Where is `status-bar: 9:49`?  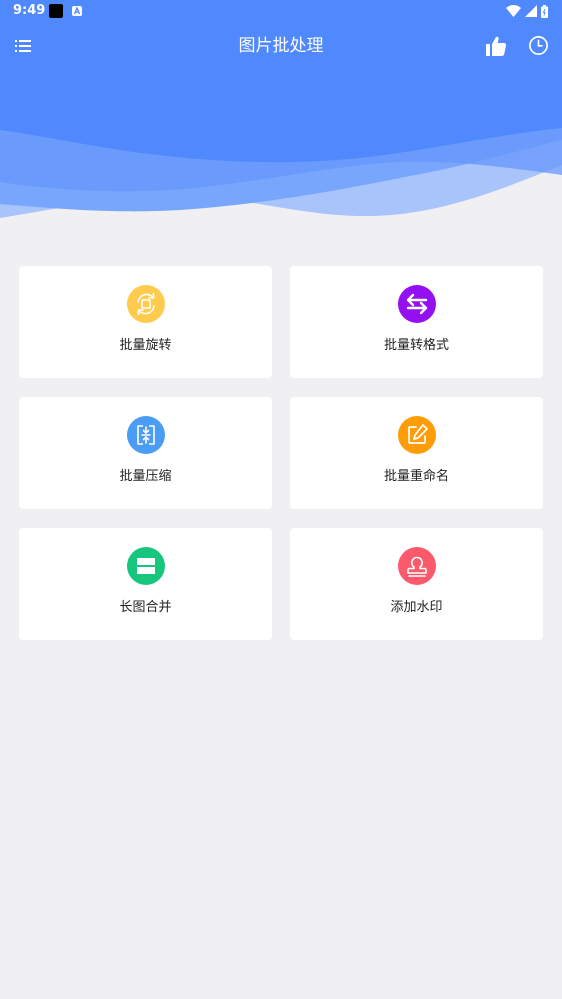
status-bar: 9:49 is located at coordinates (281, 11).